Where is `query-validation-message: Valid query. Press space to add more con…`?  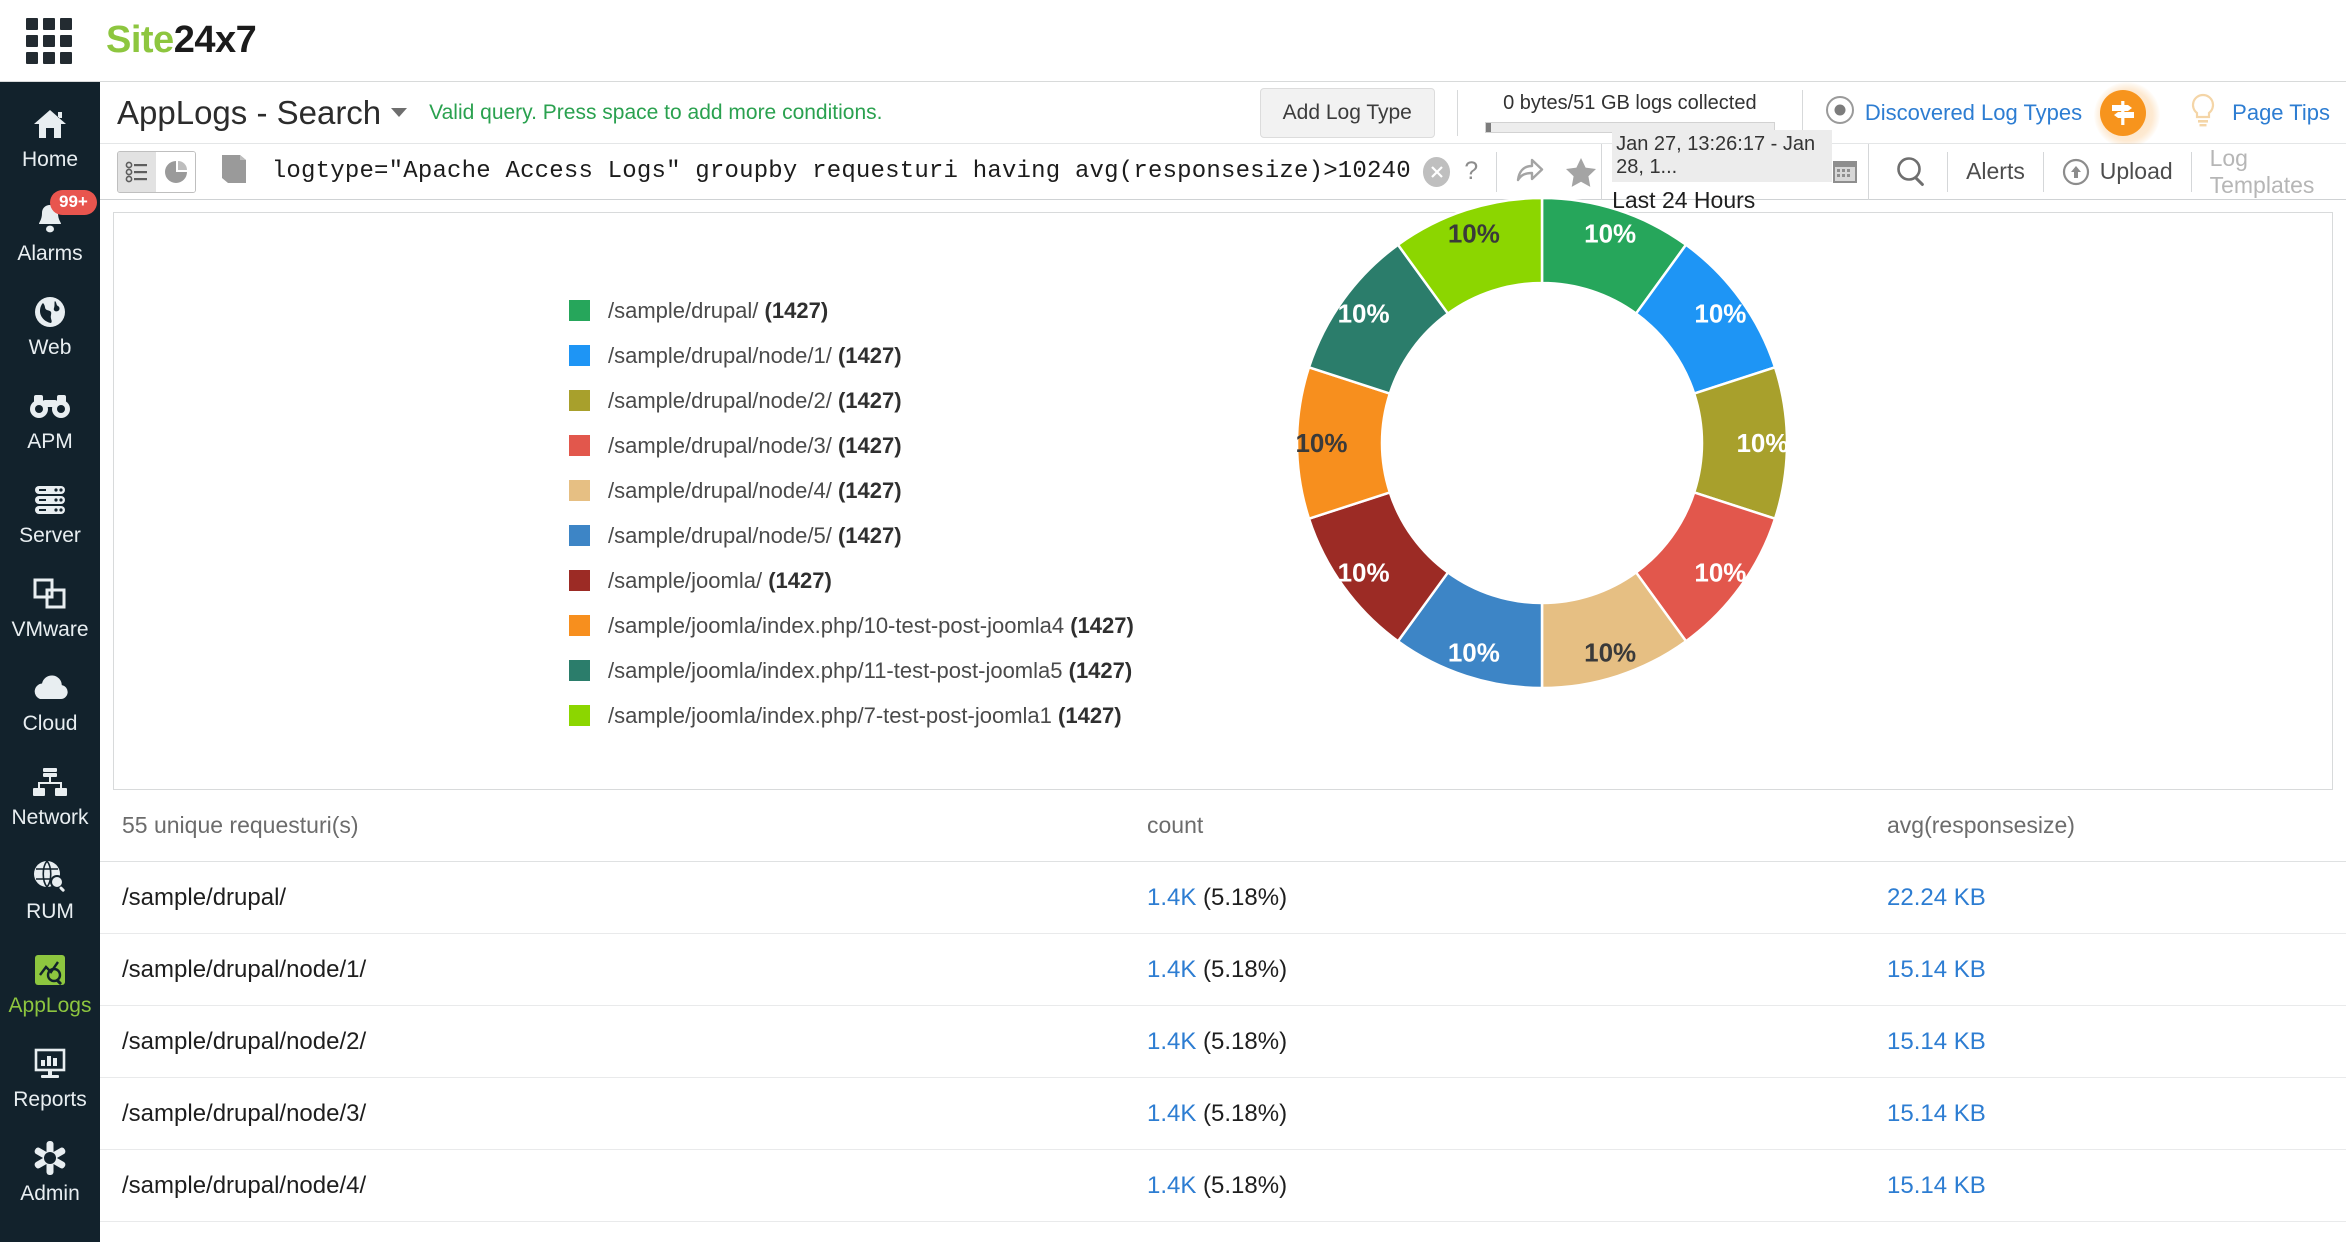
query-validation-message: Valid query. Press space to add more con… is located at coordinates (656, 112).